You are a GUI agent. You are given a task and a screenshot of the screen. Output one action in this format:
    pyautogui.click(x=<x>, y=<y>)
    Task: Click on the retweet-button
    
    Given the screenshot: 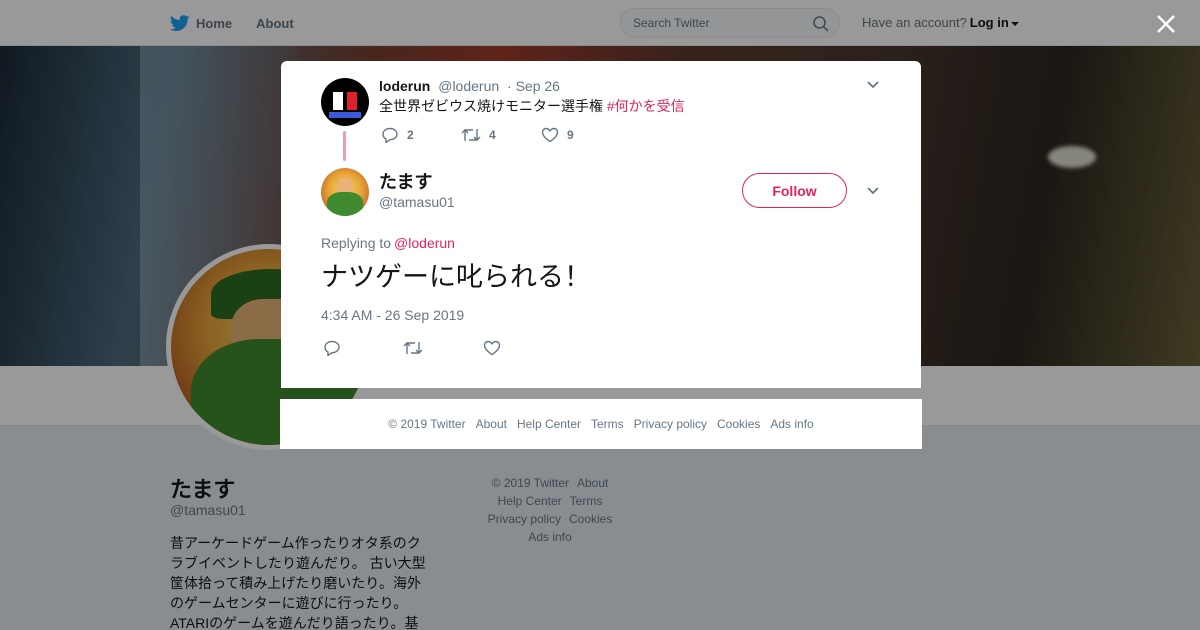 What is the action you would take?
    pyautogui.click(x=443, y=348)
    